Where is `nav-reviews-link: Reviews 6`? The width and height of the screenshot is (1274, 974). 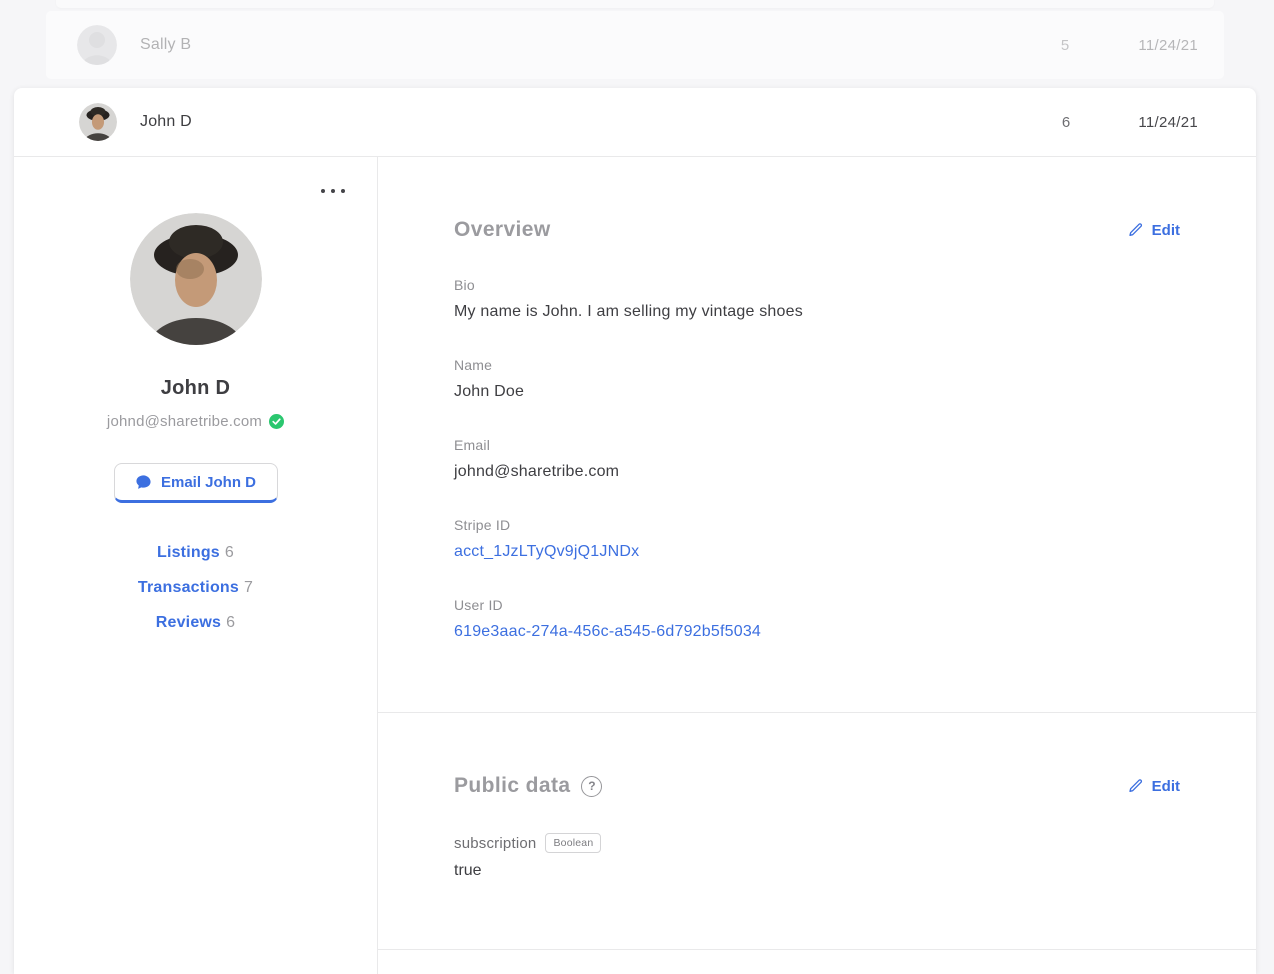
nav-reviews-link: Reviews 6 is located at coordinates (195, 623).